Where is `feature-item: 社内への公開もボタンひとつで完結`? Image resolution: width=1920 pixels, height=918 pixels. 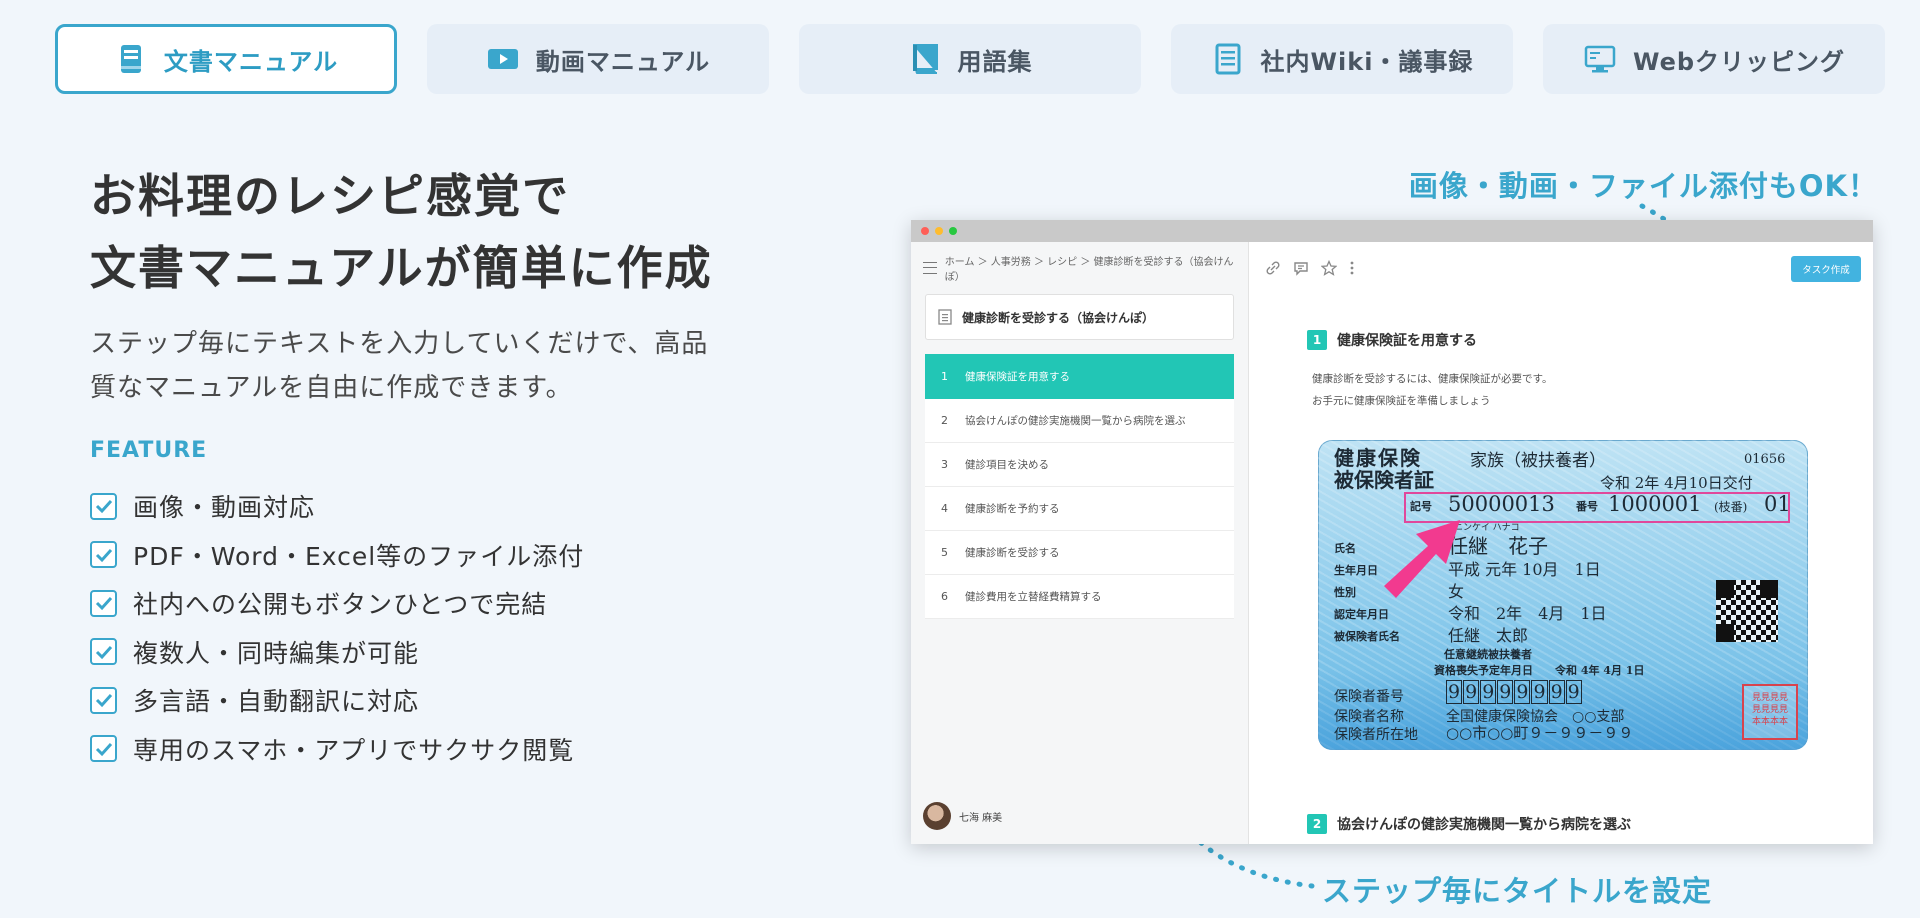
feature-item: 社内への公開もボタンひとつで完結 is located at coordinates (337, 603).